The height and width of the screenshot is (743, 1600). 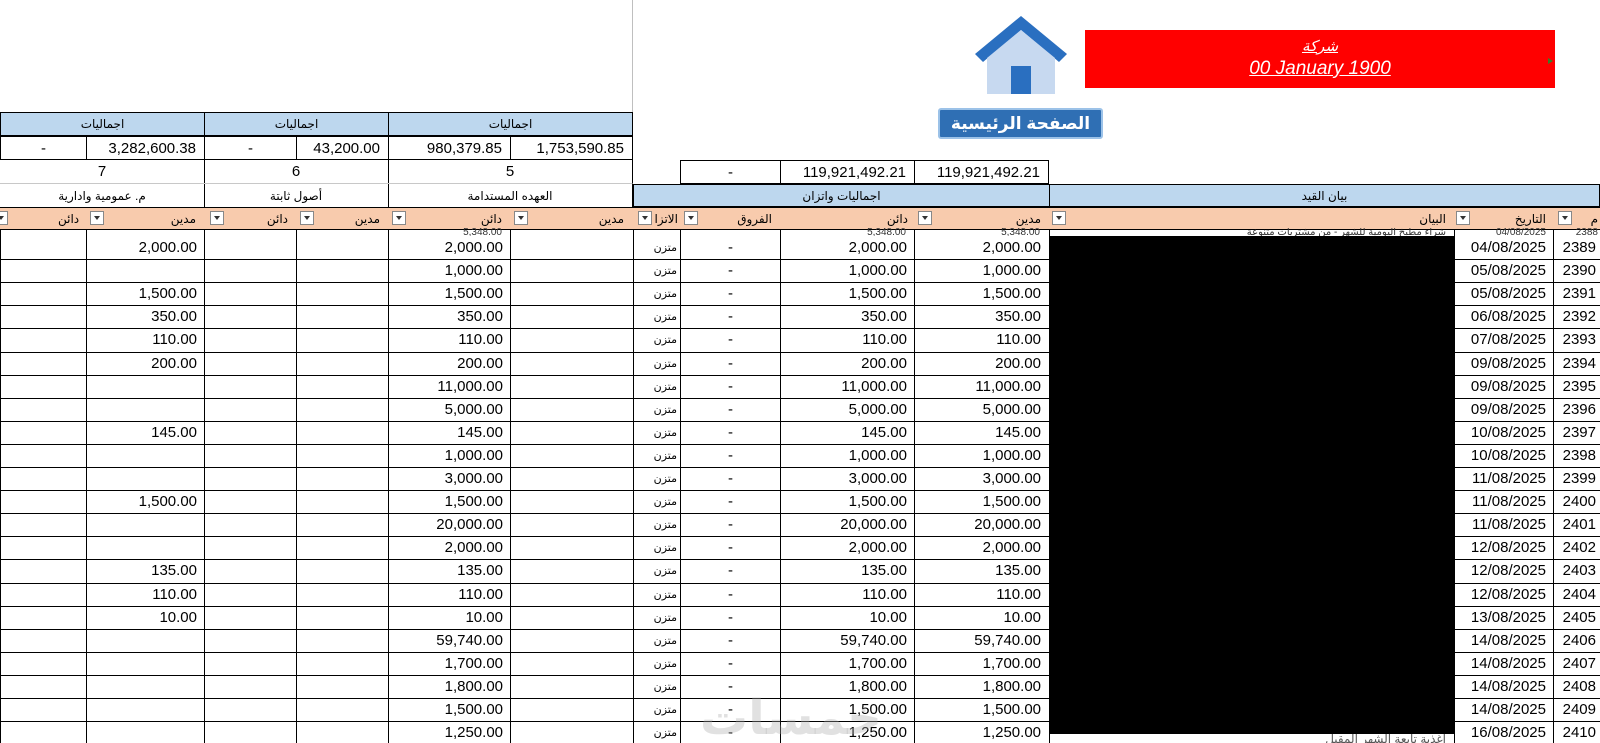 I want to click on table-cell: 1,800.00, so click(x=449, y=686).